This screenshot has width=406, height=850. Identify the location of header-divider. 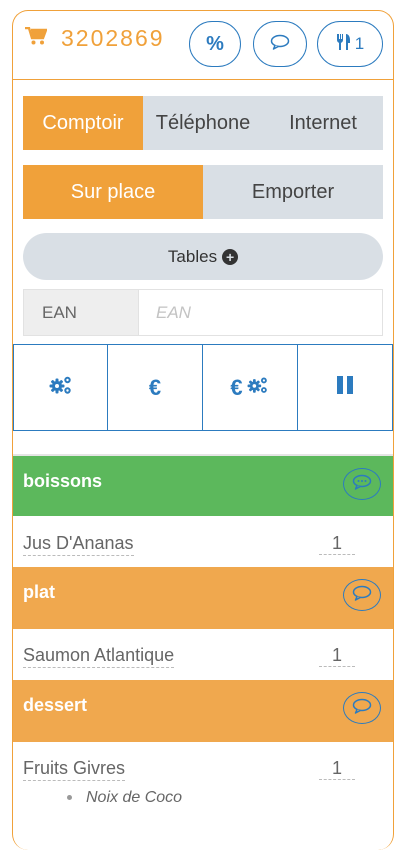
(203, 79).